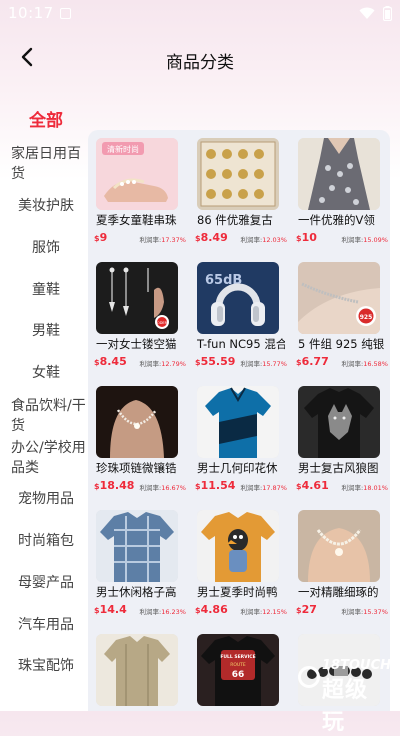  I want to click on product-price: $8.49, so click(211, 237).